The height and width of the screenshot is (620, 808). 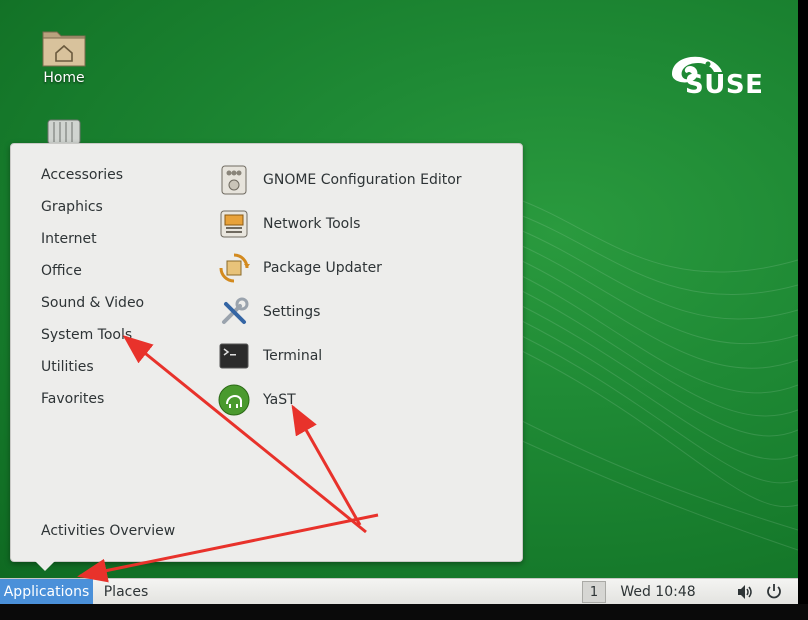 I want to click on app-gnome-config-editor: GNOME Configuration Editor, so click(x=358, y=180).